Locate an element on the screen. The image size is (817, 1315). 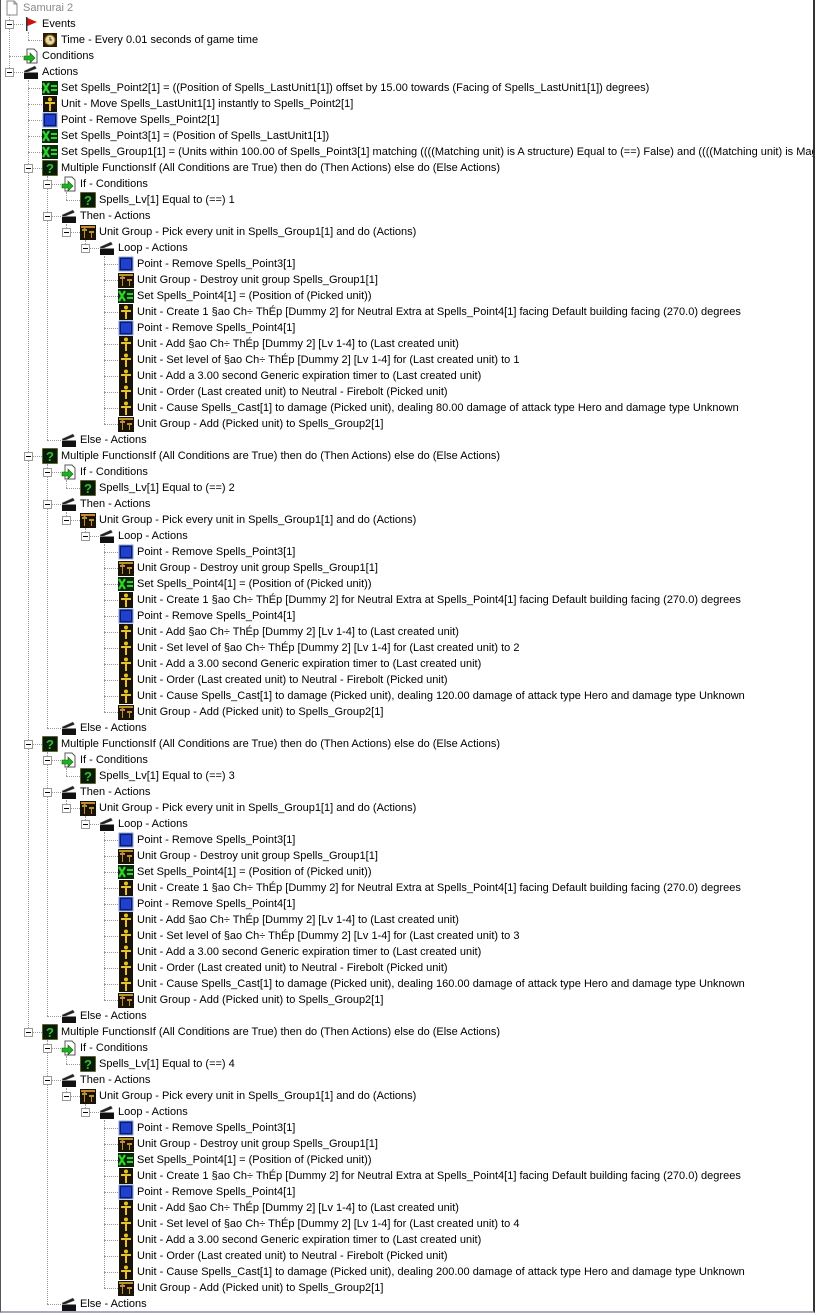
tree-node-samurai-2: Samurai 2 is located at coordinates (407, 8).